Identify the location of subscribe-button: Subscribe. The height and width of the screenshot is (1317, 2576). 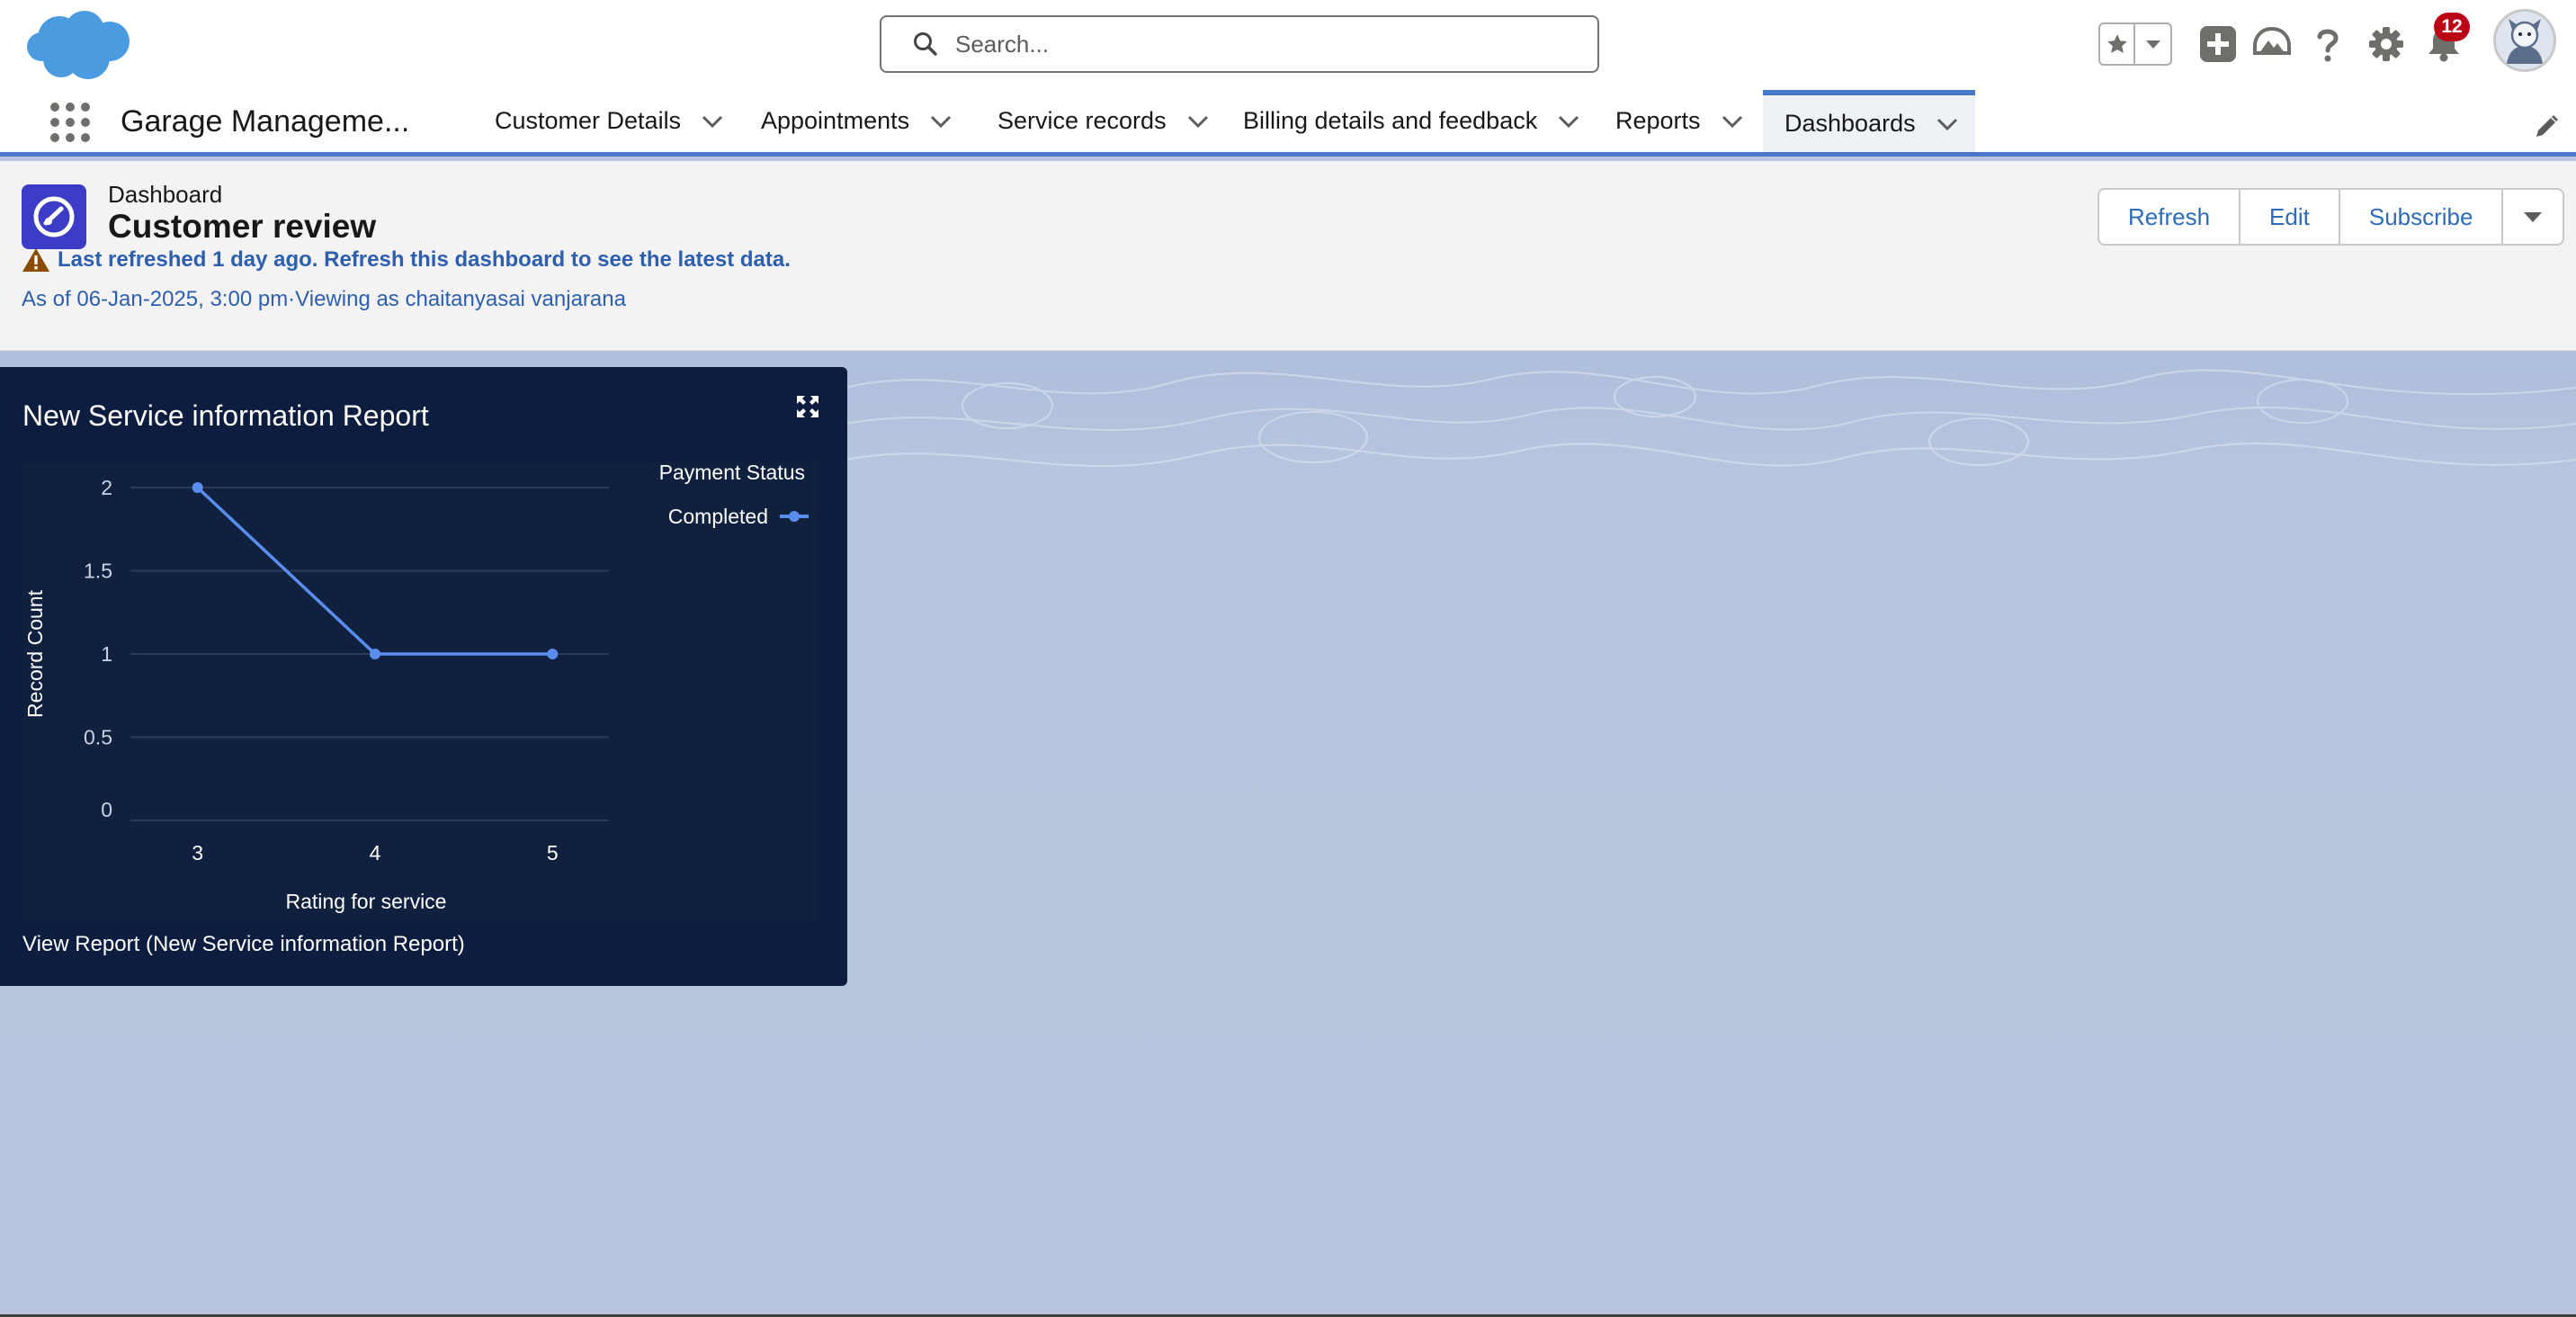
(2422, 217).